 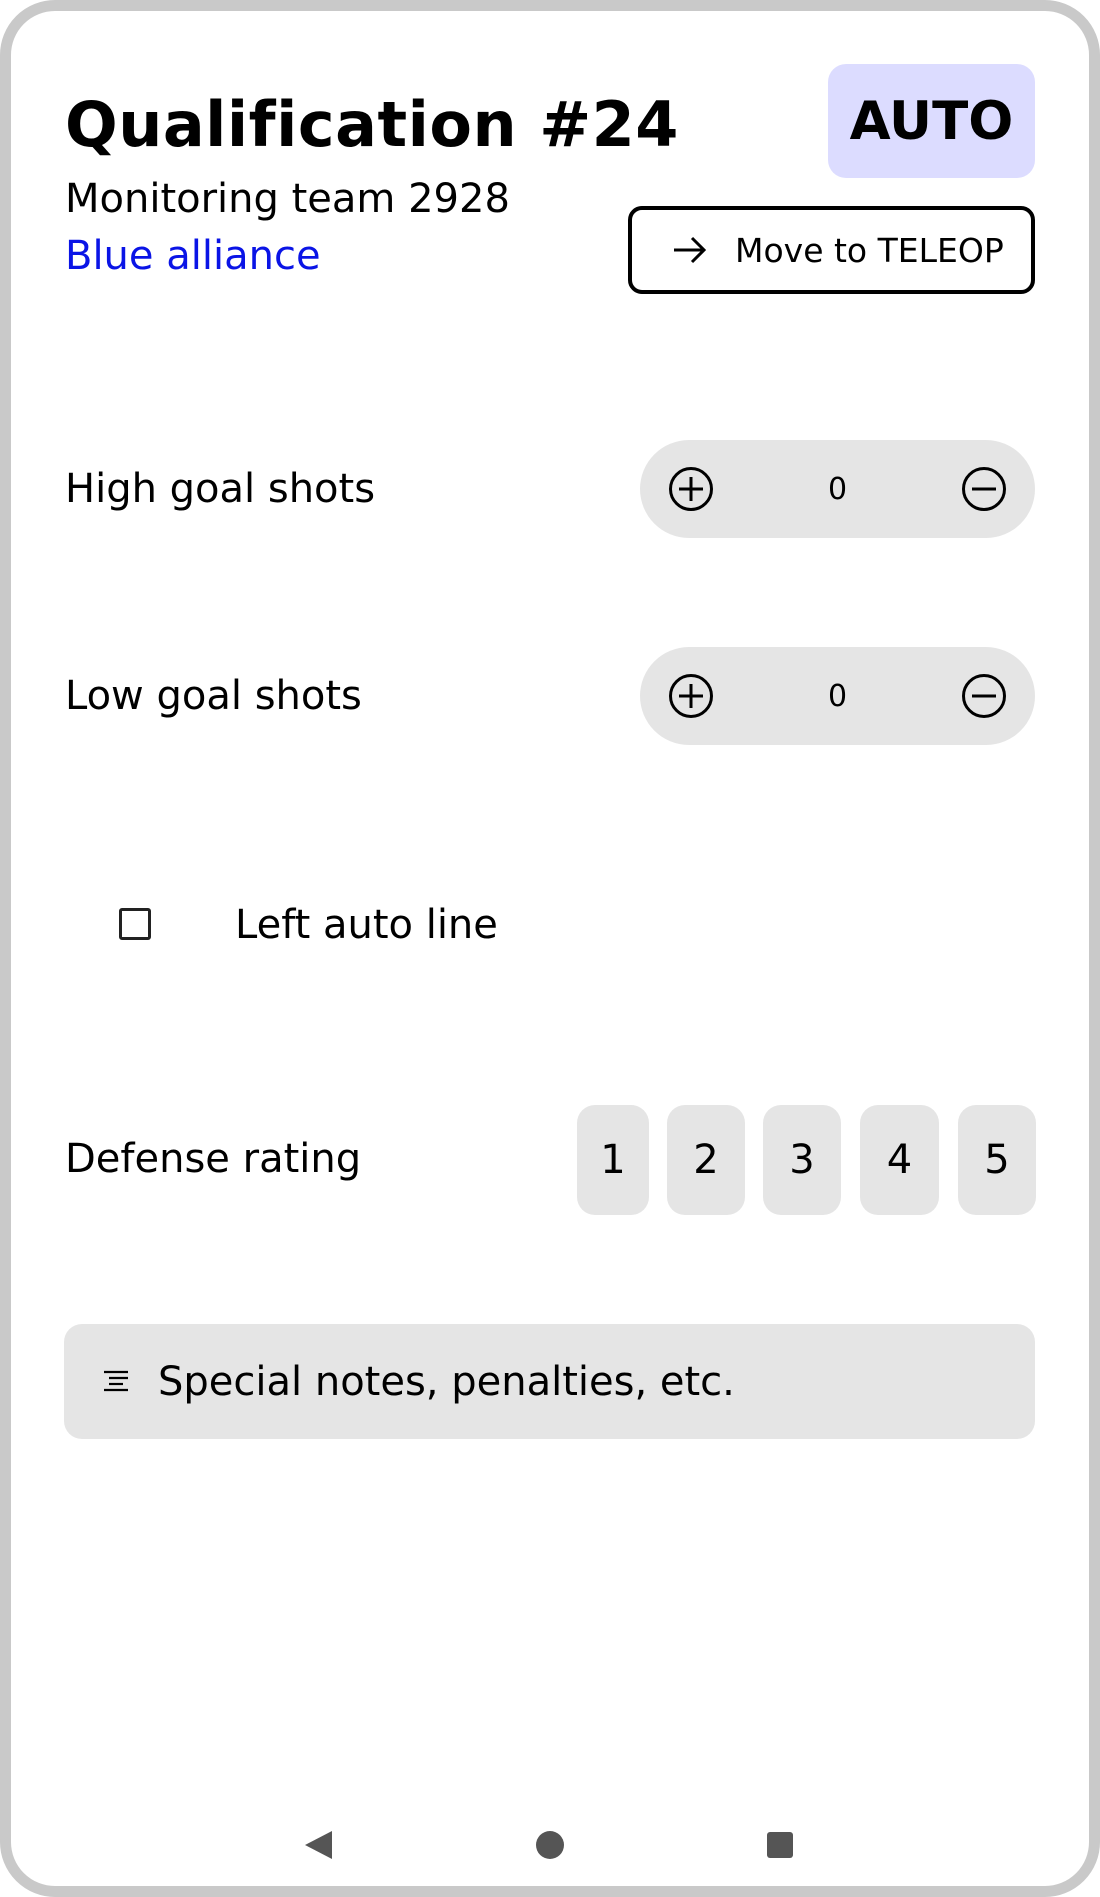 I want to click on left-auto-line-label: Left auto line, so click(x=366, y=925).